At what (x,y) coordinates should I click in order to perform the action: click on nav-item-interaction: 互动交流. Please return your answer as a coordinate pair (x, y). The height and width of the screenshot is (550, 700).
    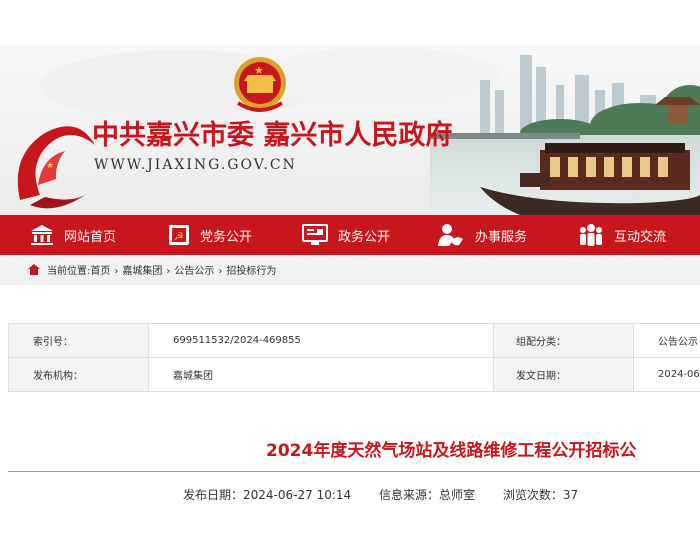
    Looking at the image, I should click on (622, 235).